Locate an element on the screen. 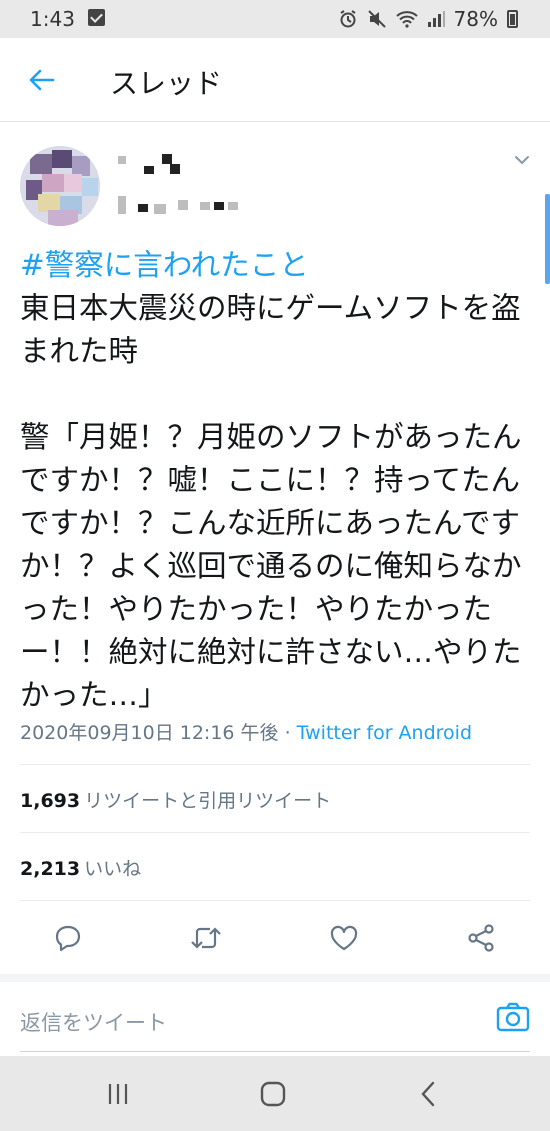 Image resolution: width=550 pixels, height=1131 pixels. home-button is located at coordinates (273, 1094).